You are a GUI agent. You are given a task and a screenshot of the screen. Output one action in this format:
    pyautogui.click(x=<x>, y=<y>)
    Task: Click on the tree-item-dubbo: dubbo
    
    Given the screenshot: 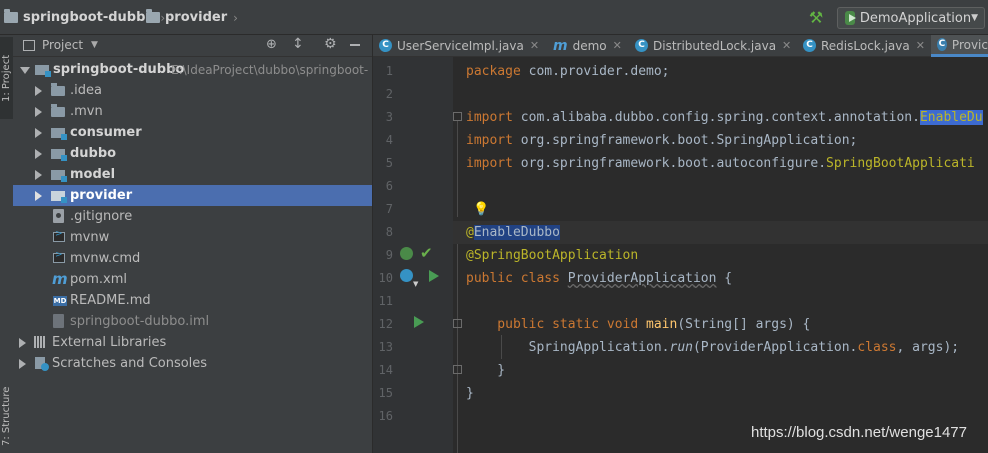 What is the action you would take?
    pyautogui.click(x=192, y=153)
    